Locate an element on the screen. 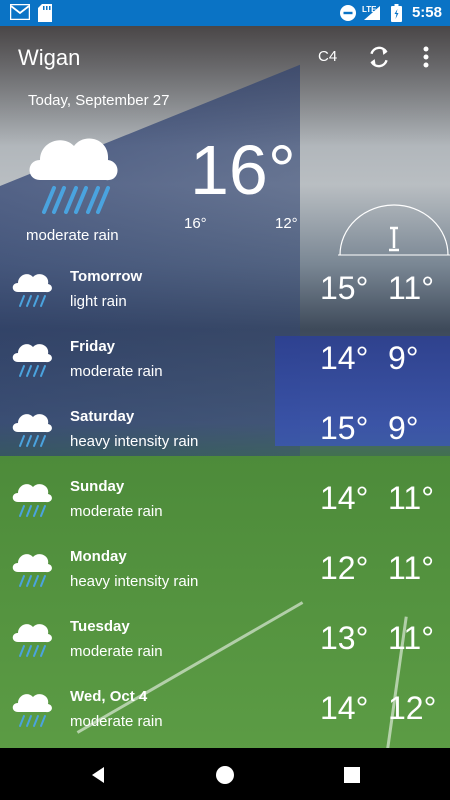  status-bar: LTE 5:58 is located at coordinates (225, 13).